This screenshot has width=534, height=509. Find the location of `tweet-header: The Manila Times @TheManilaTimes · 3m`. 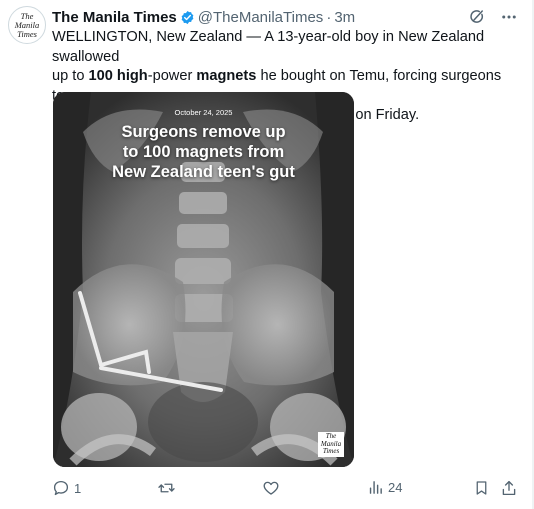

tweet-header: The Manila Times @TheManilaTimes · 3m is located at coordinates (203, 17).